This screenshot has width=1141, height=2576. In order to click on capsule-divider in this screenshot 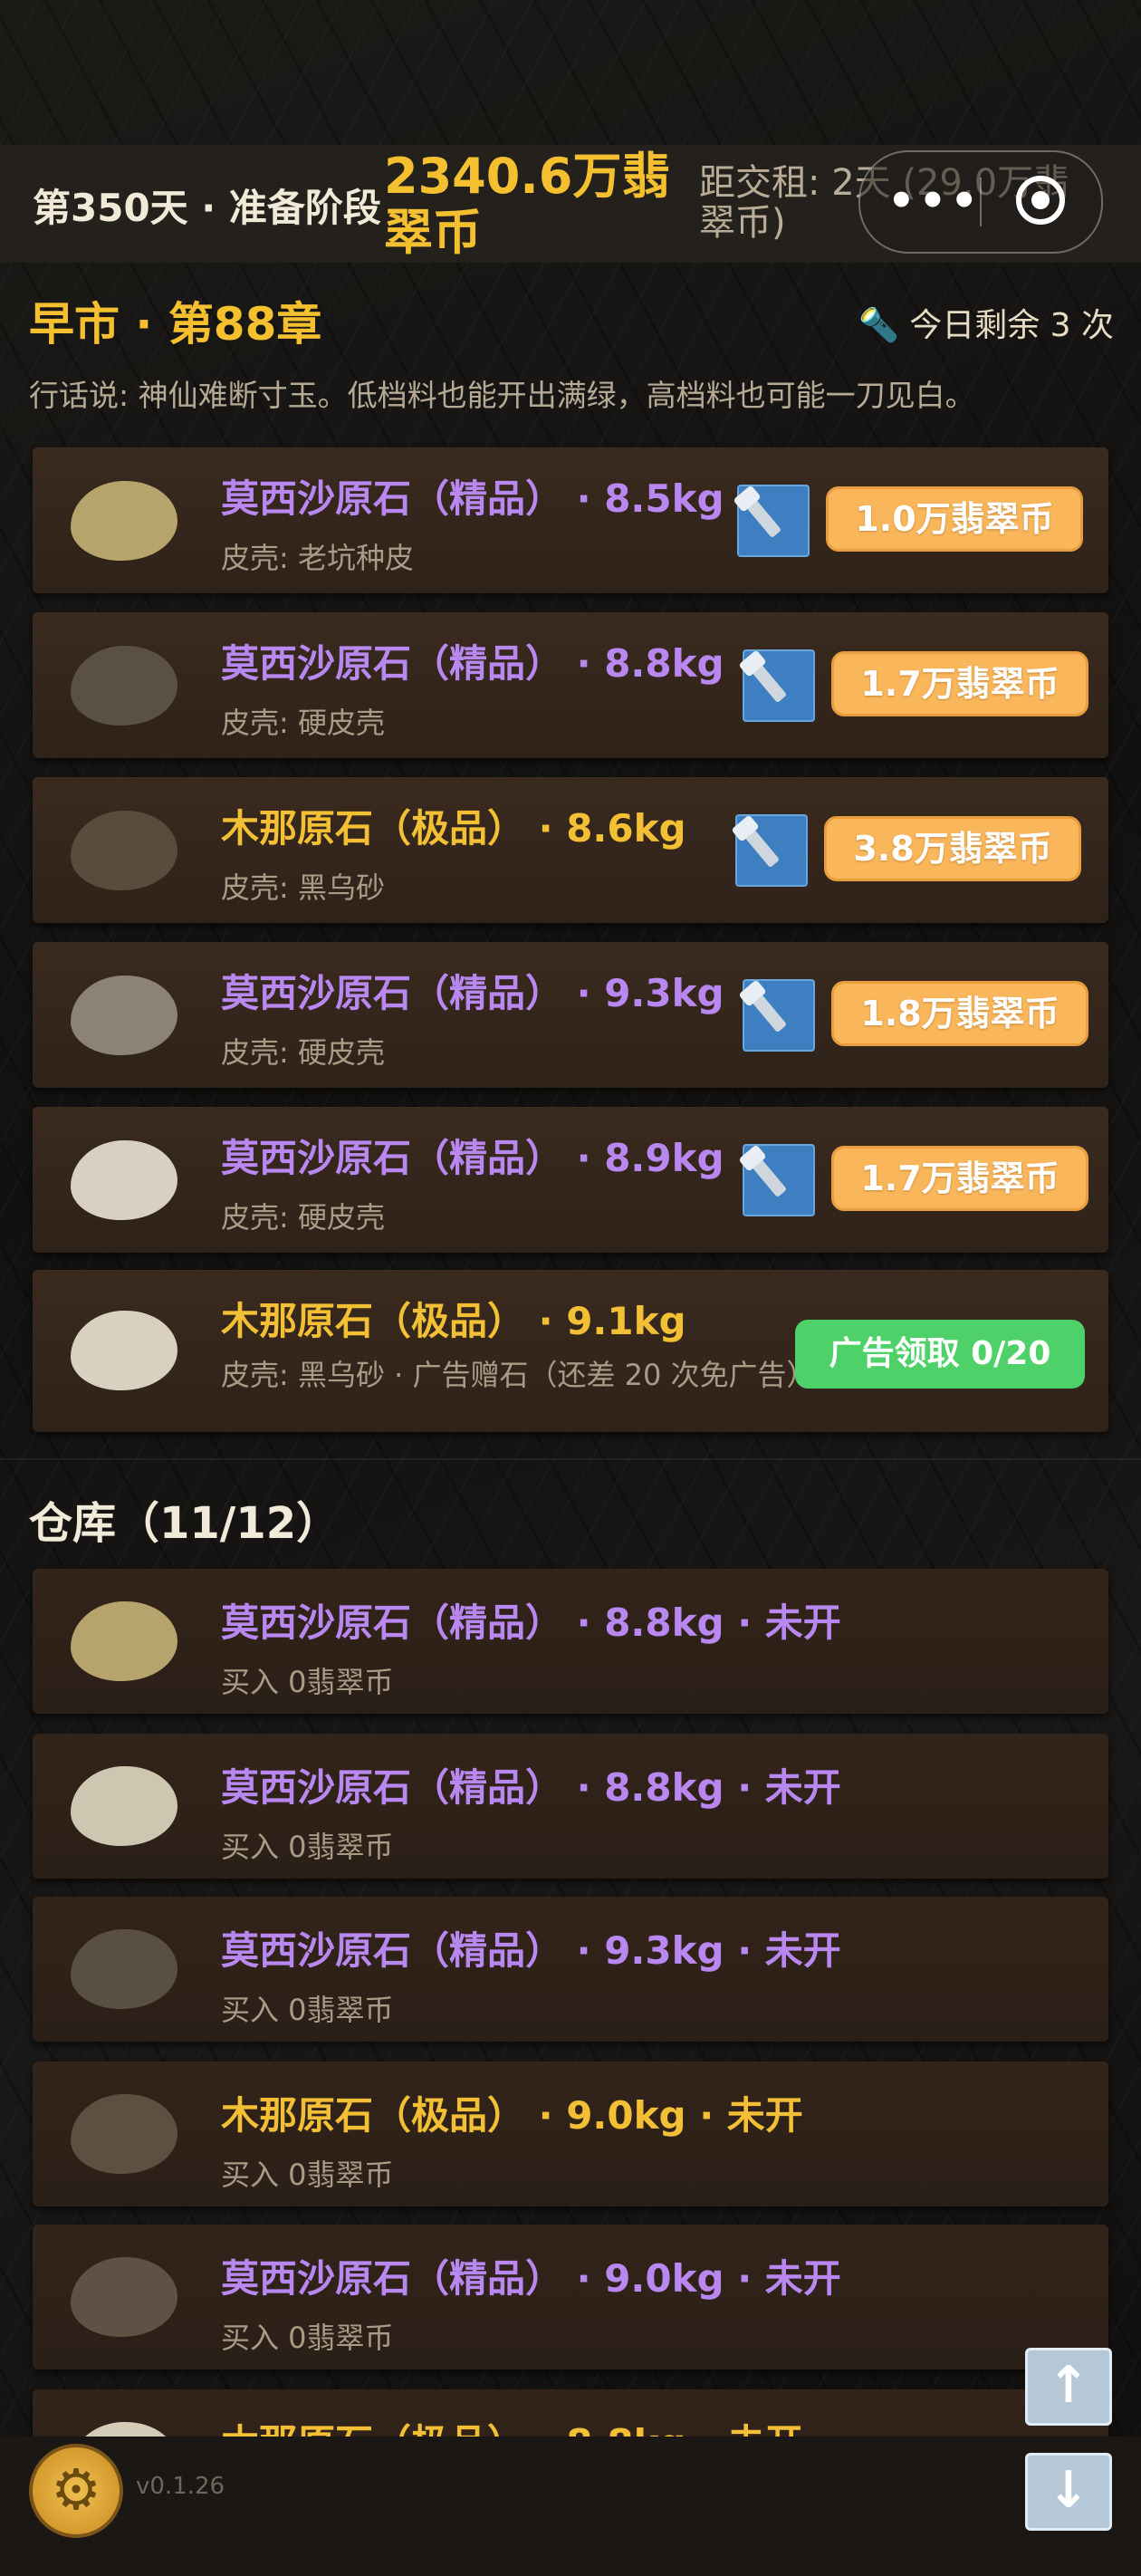, I will do `click(981, 202)`.